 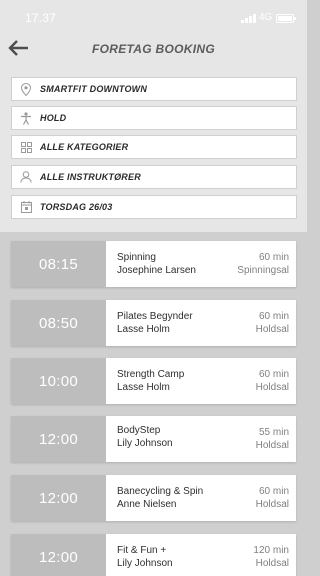 What do you see at coordinates (94, 89) in the screenshot?
I see `filter-location-label: SMARTFIT DOWNTOWN` at bounding box center [94, 89].